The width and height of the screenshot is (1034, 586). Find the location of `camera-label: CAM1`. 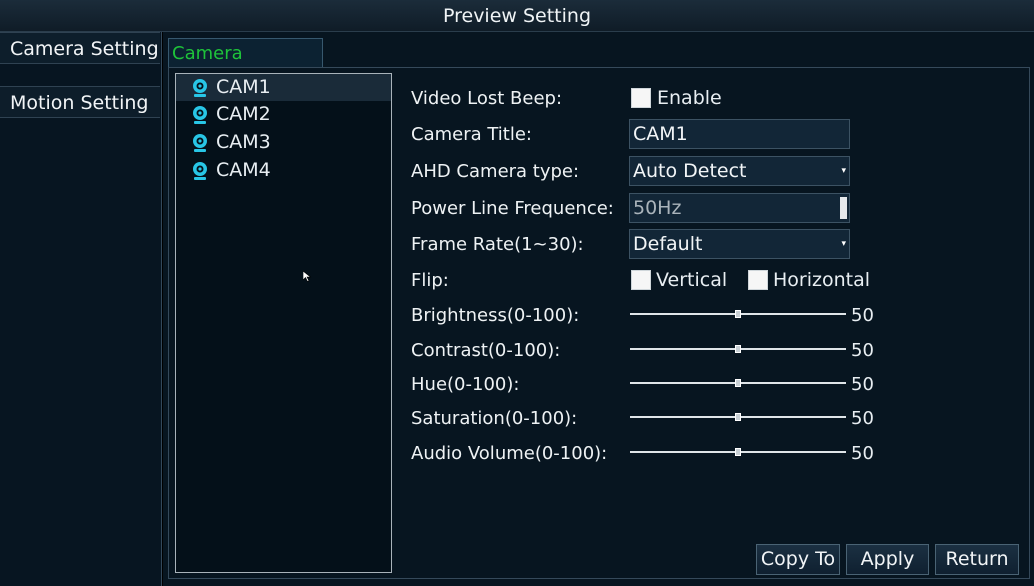

camera-label: CAM1 is located at coordinates (243, 87).